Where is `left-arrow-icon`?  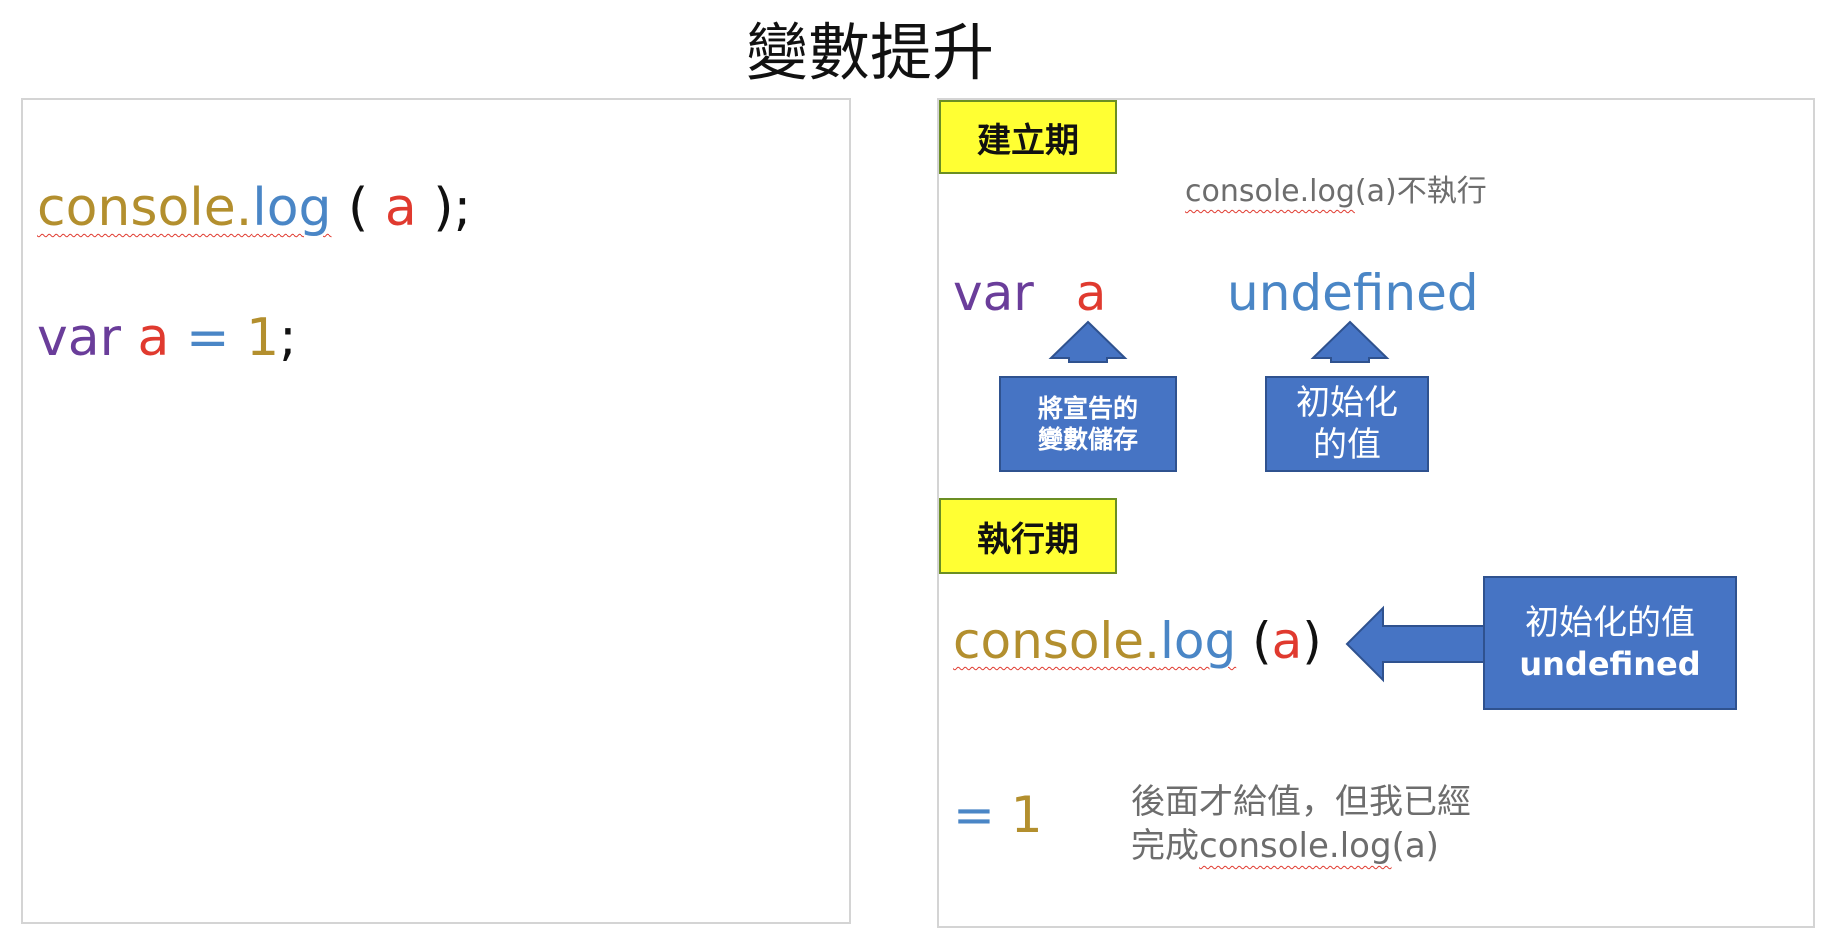
left-arrow-icon is located at coordinates (1421, 644).